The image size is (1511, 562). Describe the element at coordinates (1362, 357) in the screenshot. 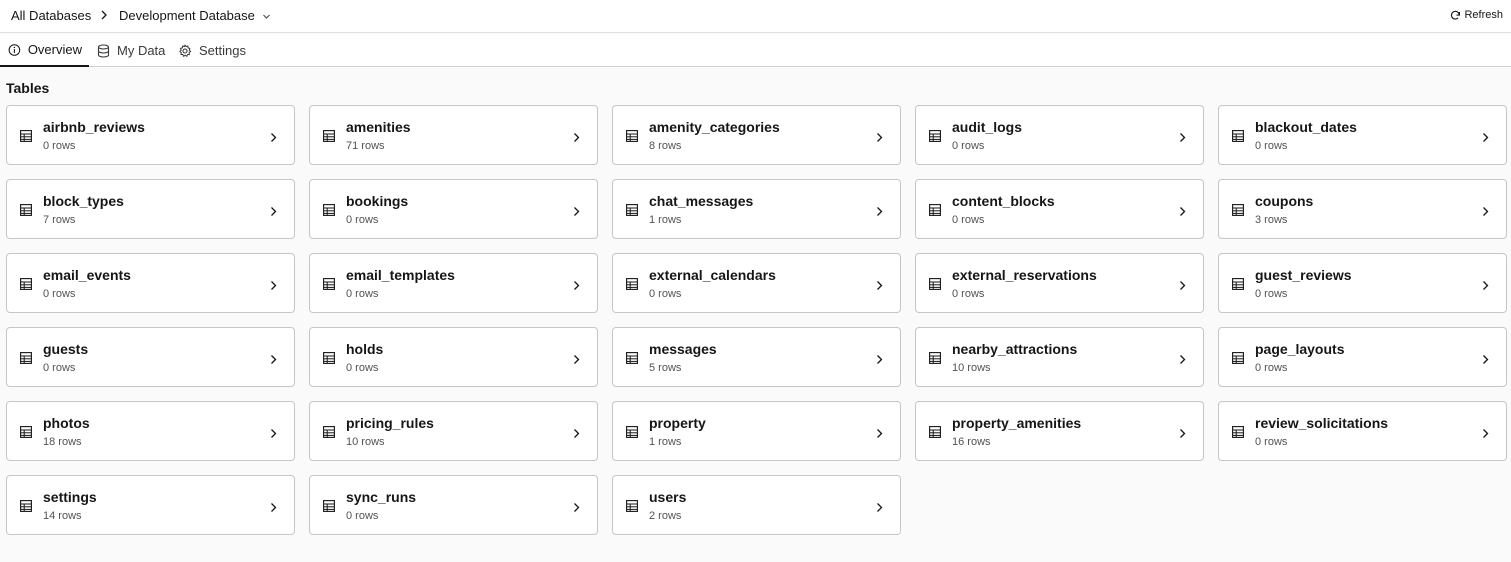

I see `table-card-page-layouts: page_layouts 0 rows` at that location.